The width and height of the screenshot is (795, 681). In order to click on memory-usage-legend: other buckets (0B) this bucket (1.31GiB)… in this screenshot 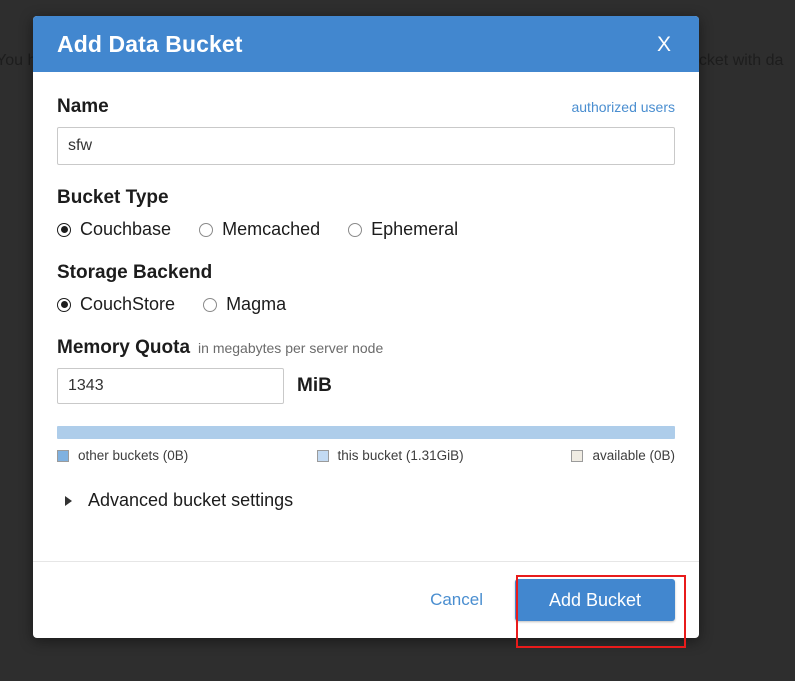, I will do `click(366, 455)`.